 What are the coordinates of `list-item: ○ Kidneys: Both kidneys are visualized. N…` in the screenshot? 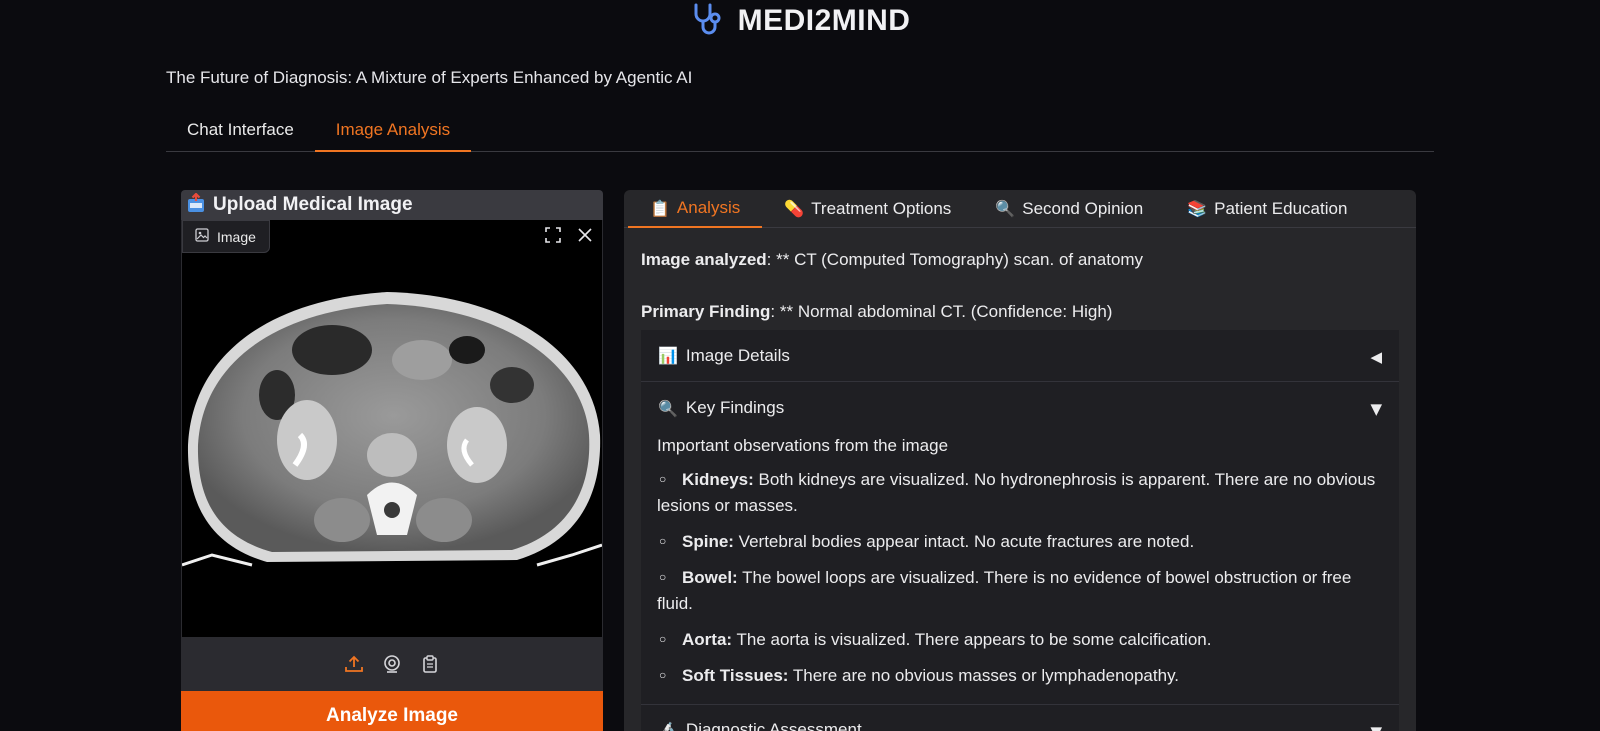 It's located at (1019, 492).